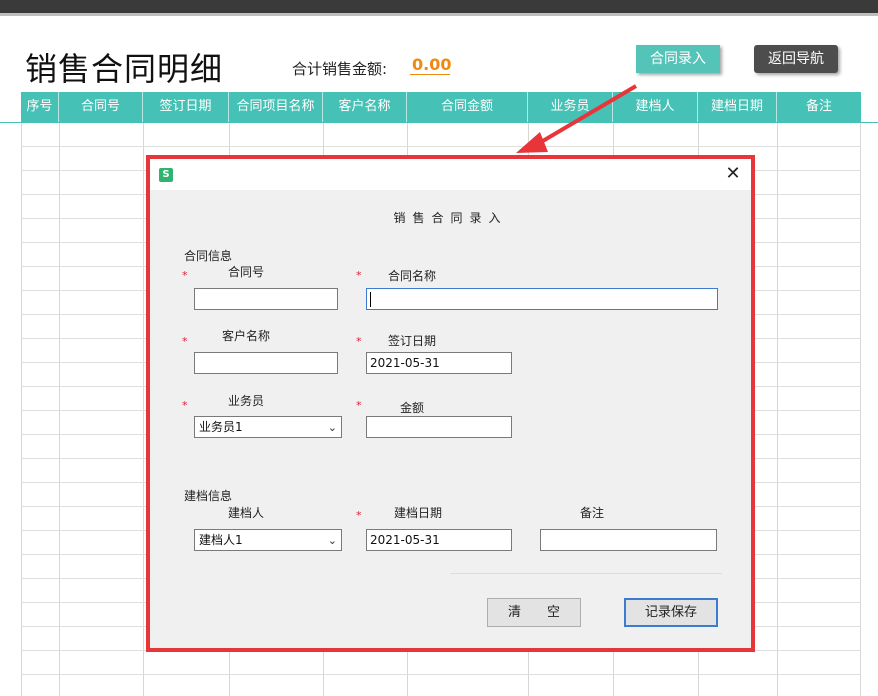  What do you see at coordinates (246, 401) in the screenshot?
I see `salesperson-label: 业务员` at bounding box center [246, 401].